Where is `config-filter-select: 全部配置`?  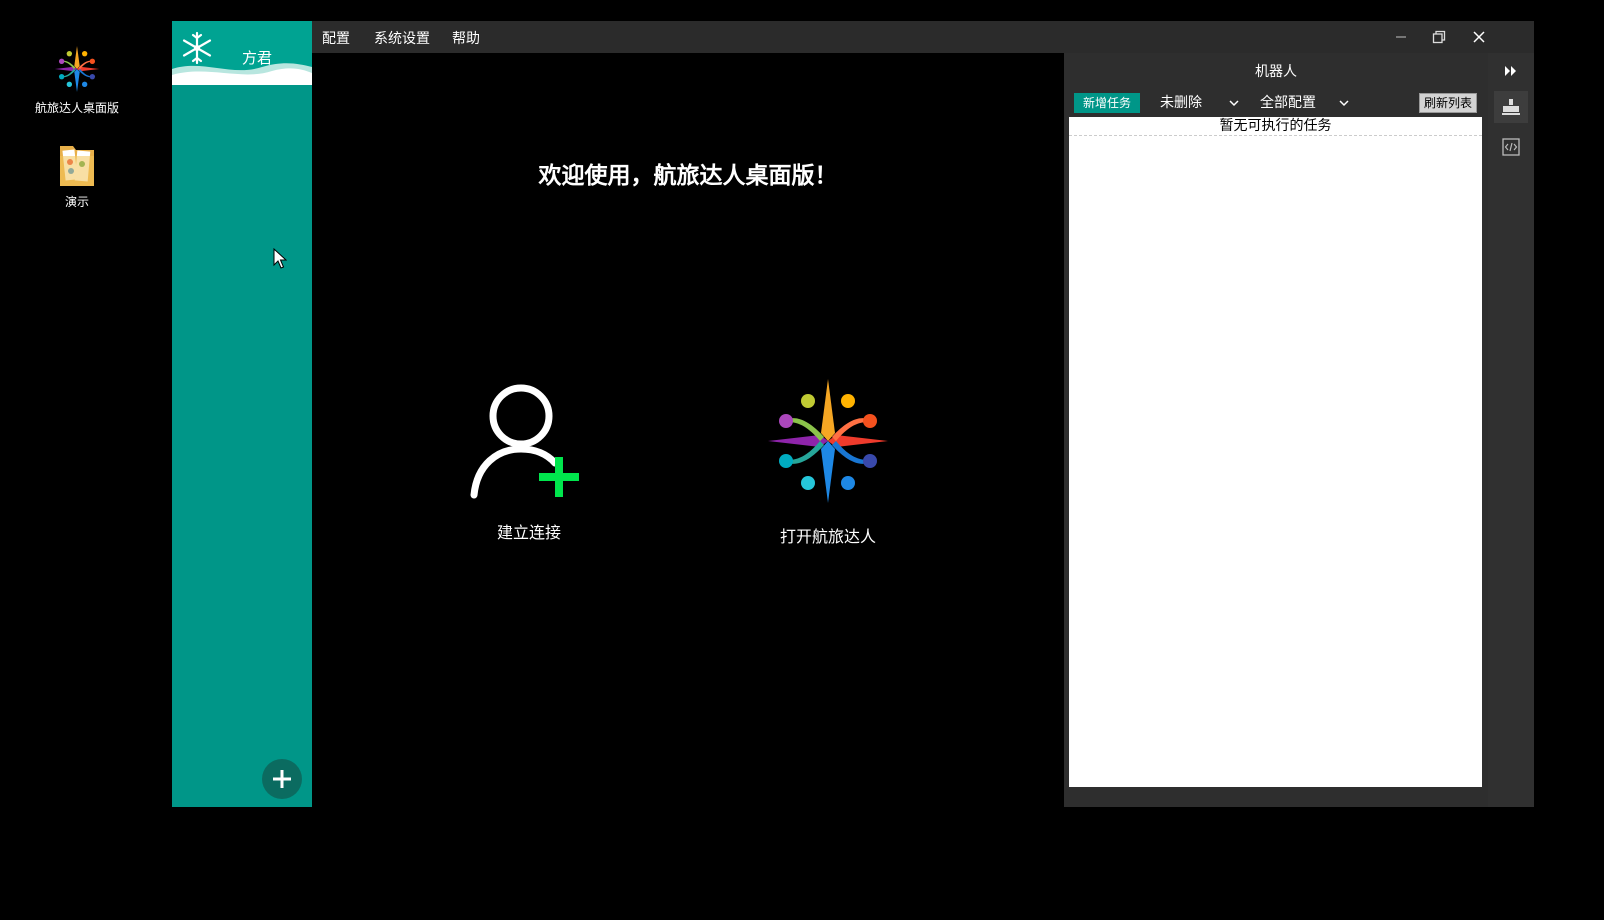
config-filter-select: 全部配置 is located at coordinates (1306, 103).